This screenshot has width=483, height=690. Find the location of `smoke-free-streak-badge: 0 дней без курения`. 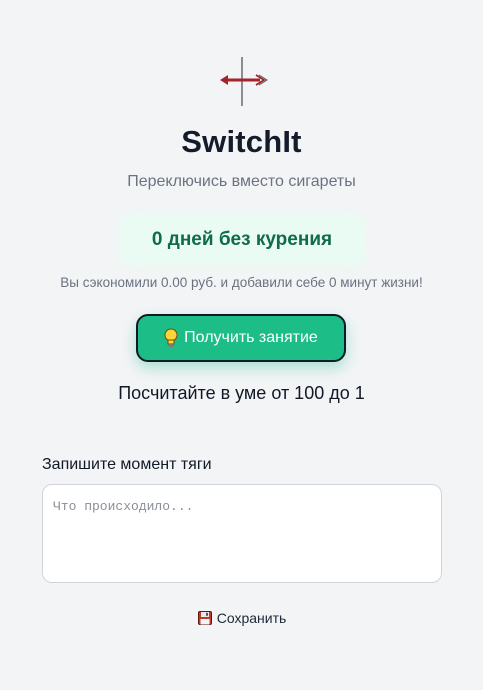

smoke-free-streak-badge: 0 дней без курения is located at coordinates (242, 240).